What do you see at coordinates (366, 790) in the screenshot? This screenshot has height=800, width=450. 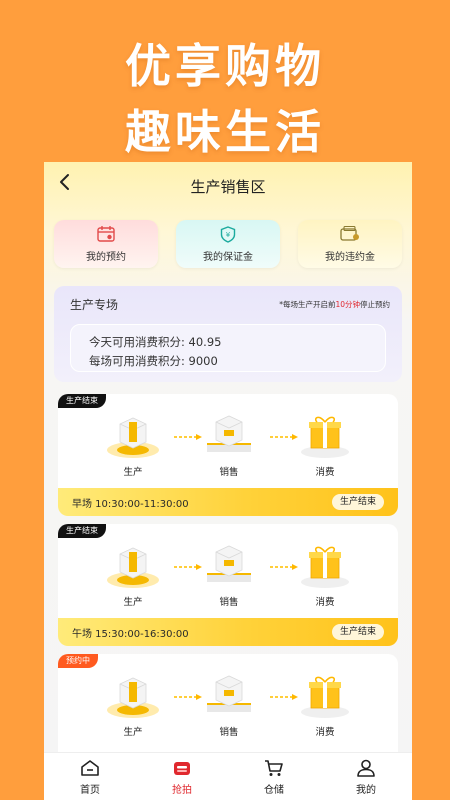 I see `tab-mine-label: 我的` at bounding box center [366, 790].